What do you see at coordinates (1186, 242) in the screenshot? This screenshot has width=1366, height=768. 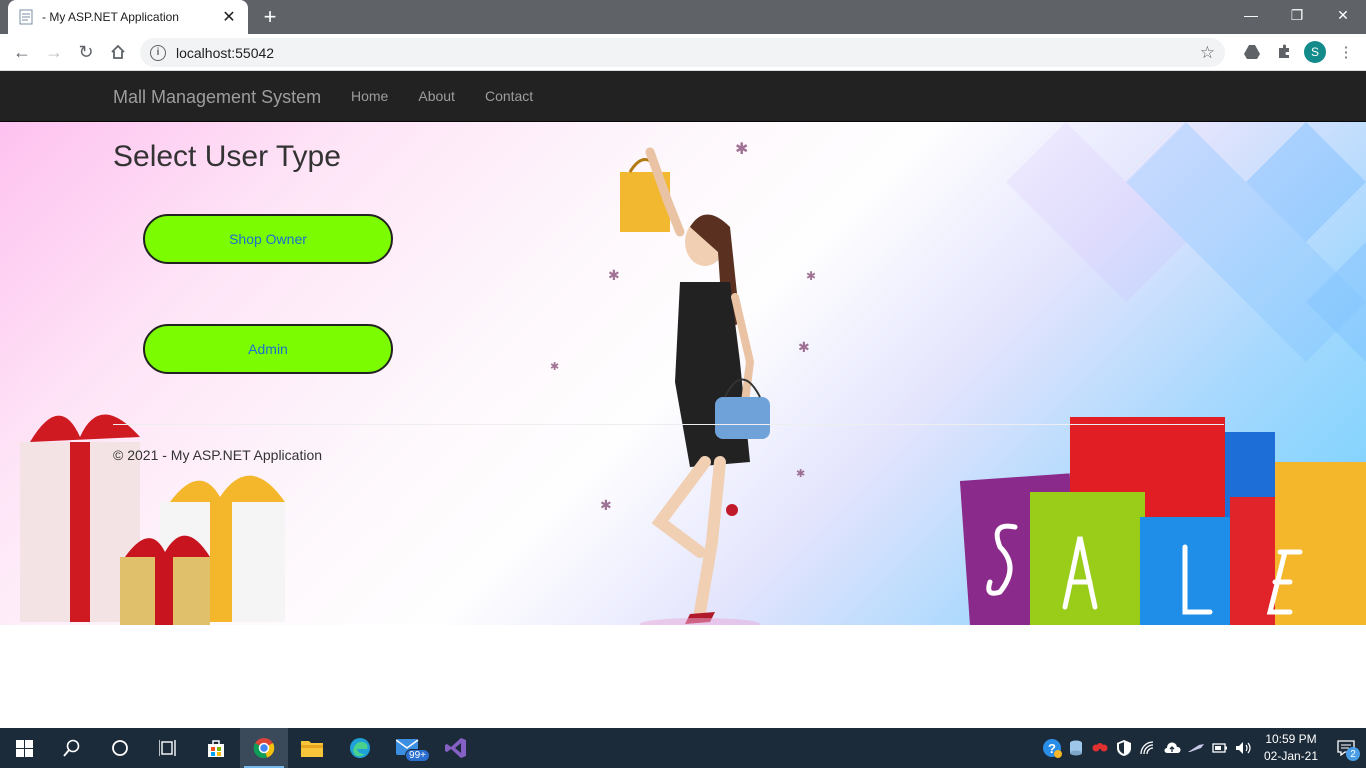 I see `diamond-pattern-decoration` at bounding box center [1186, 242].